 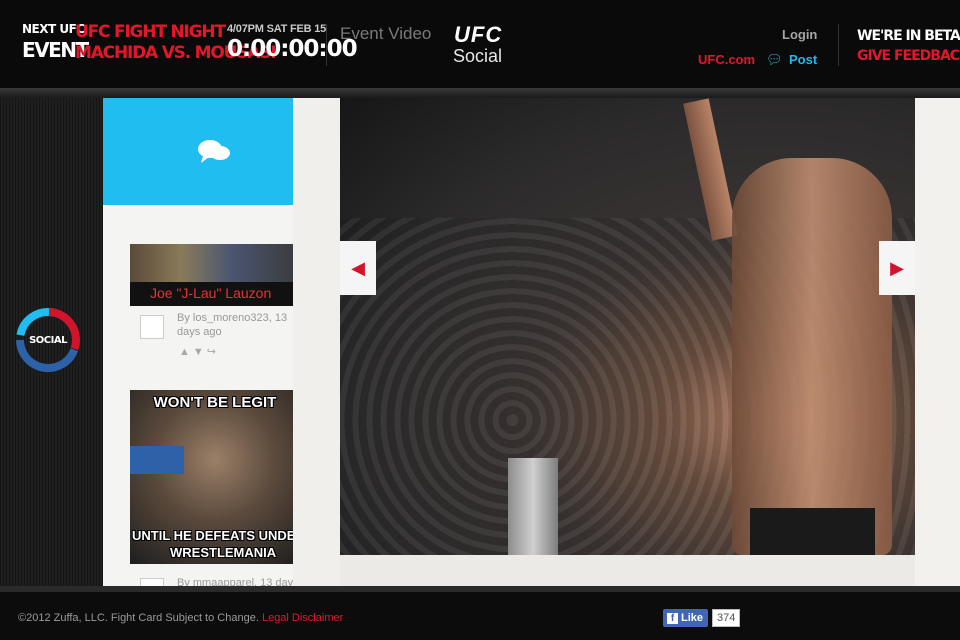 What do you see at coordinates (215, 402) in the screenshot?
I see `meme-top-text: WON'T BE LEGIT` at bounding box center [215, 402].